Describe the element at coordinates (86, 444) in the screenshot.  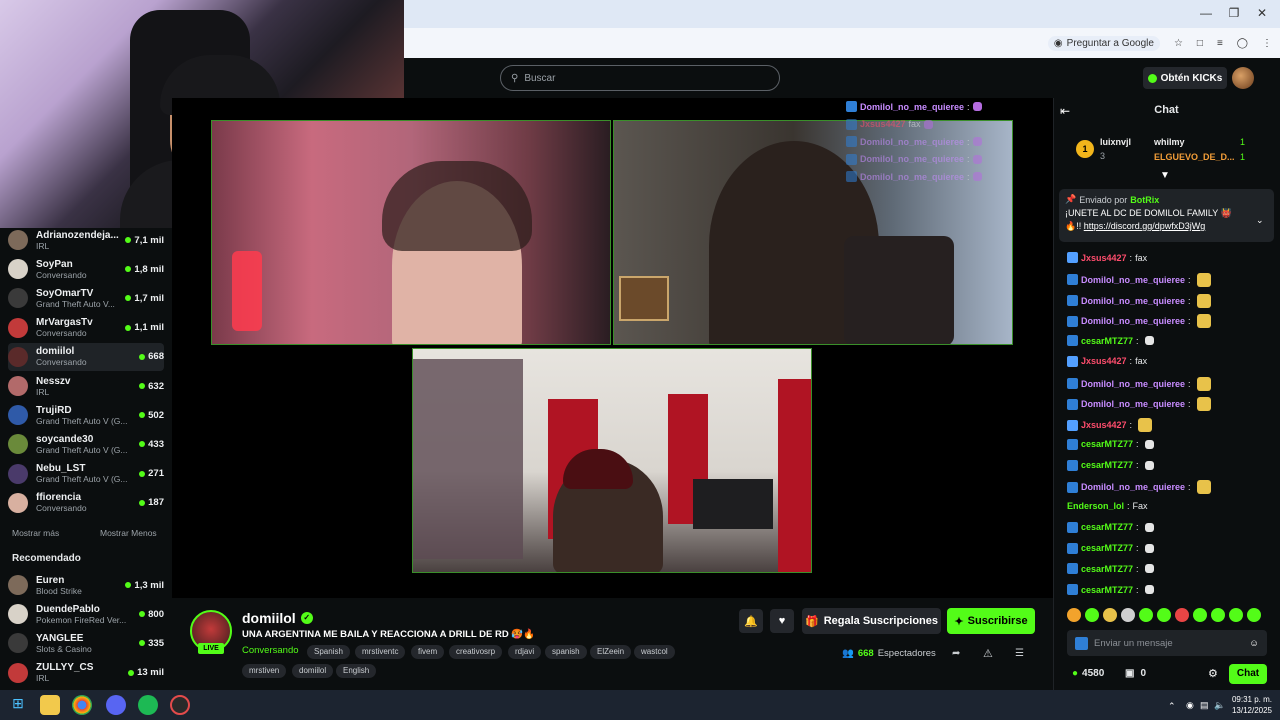
I see `sidebar-channel: soycande30 Grand Theft Auto V (G... 433` at that location.